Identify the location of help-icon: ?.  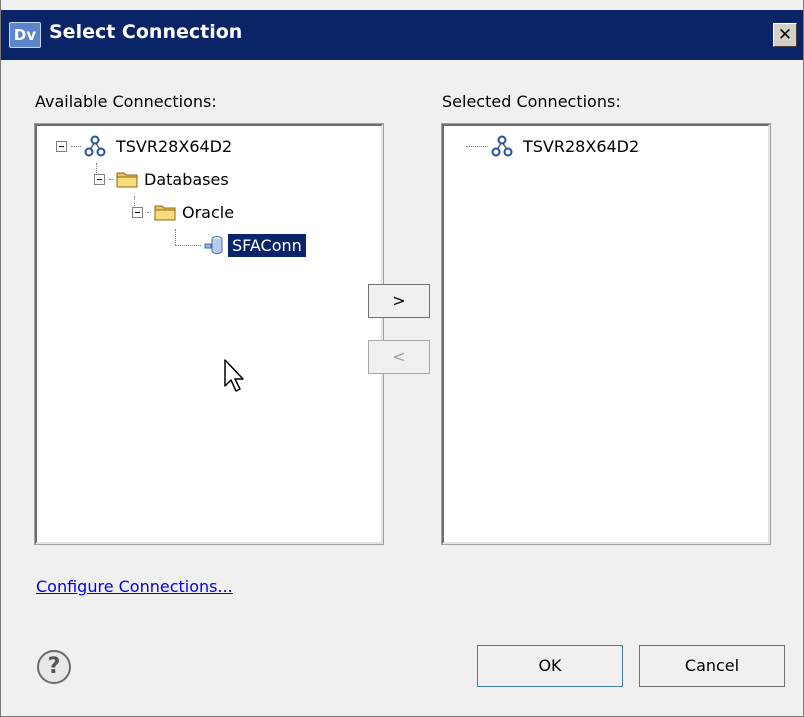
(54, 667).